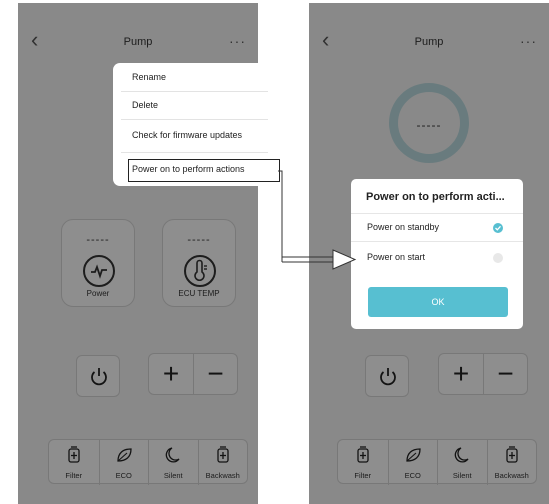 The height and width of the screenshot is (504, 549). Describe the element at coordinates (317, 220) in the screenshot. I see `transition-arrow` at that location.